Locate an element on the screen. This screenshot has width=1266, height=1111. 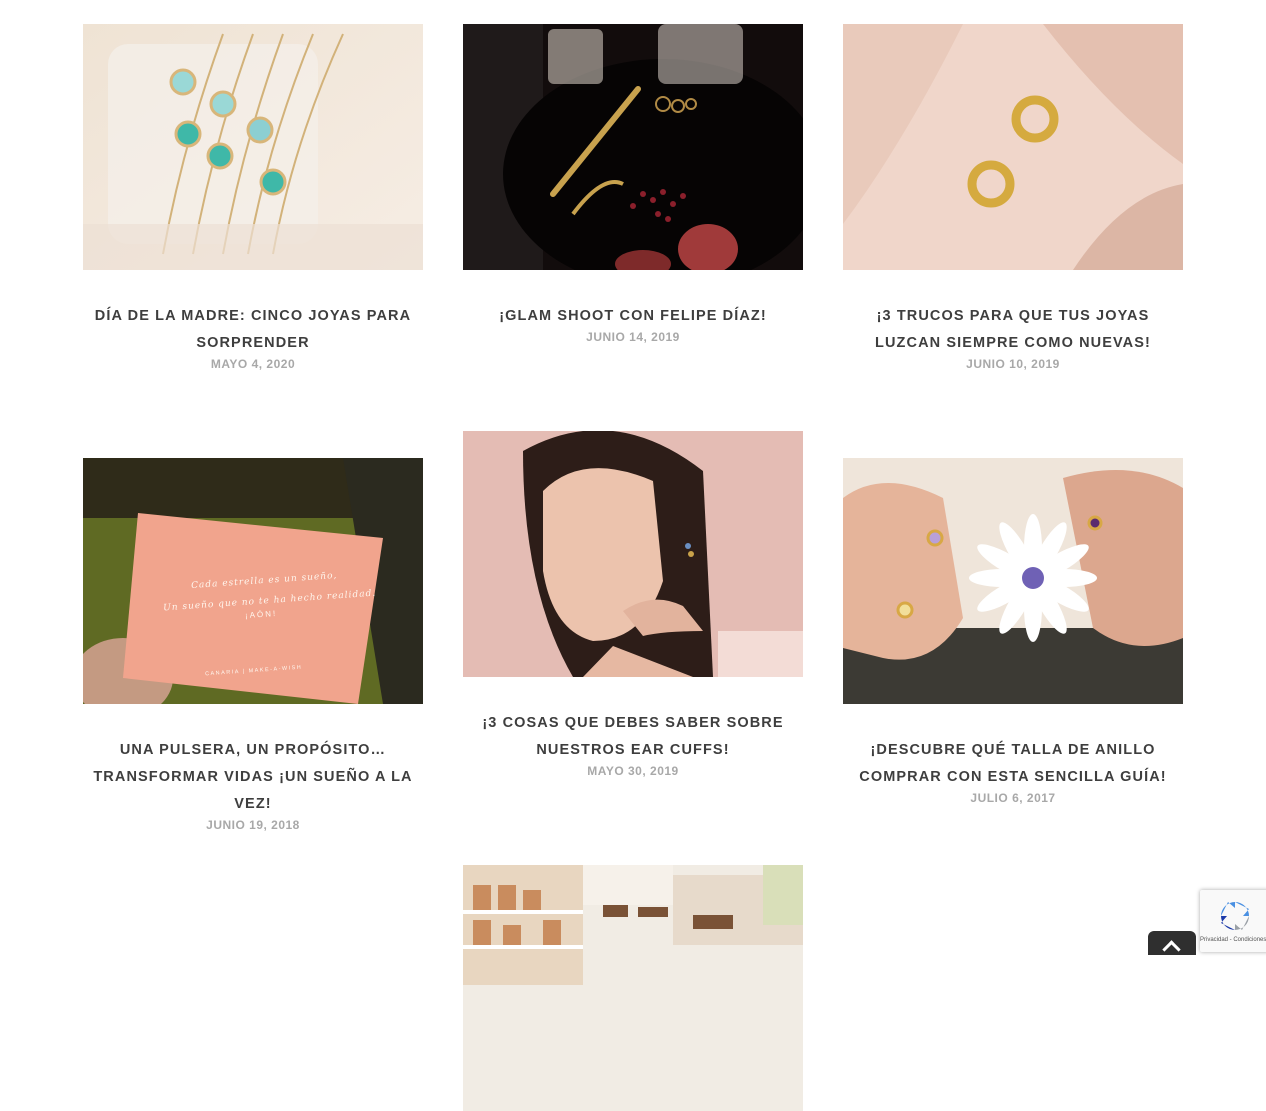
hands-daisy-image is located at coordinates (1013, 581).